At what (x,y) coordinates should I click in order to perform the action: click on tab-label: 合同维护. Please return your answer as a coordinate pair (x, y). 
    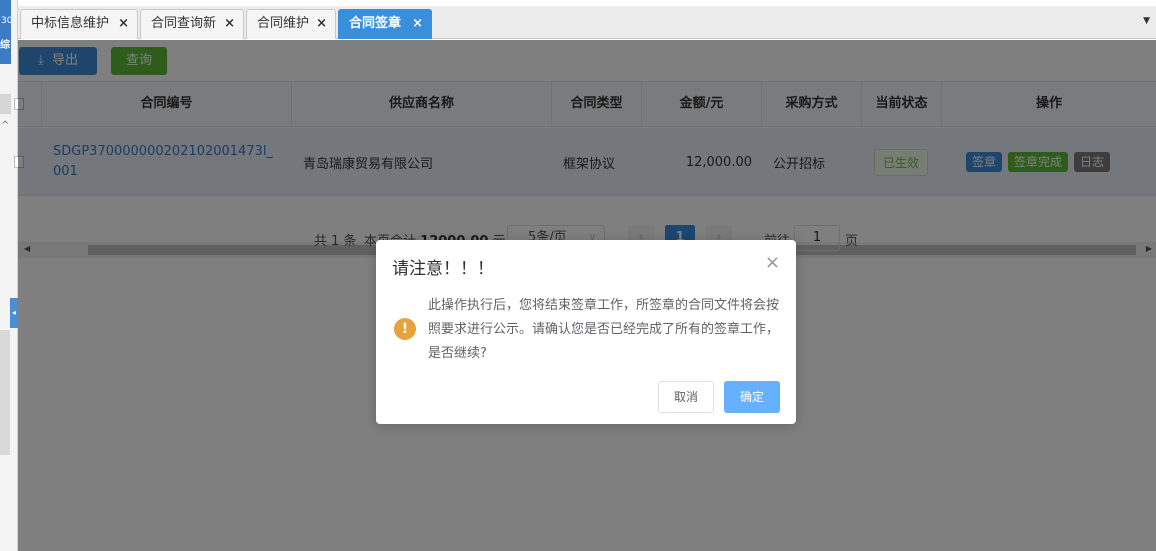
    Looking at the image, I should click on (283, 23).